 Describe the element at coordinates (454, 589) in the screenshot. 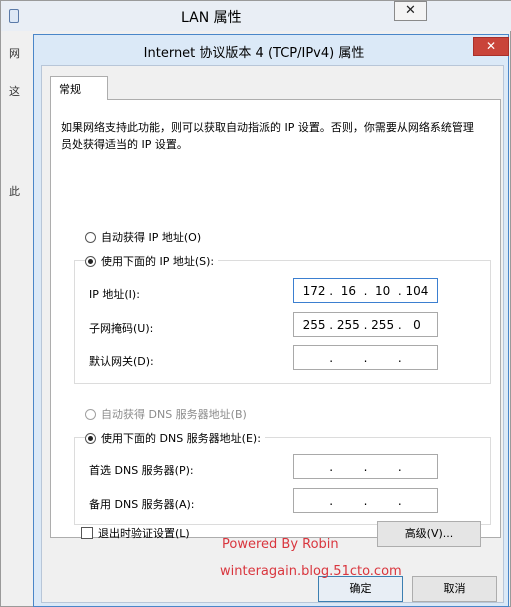

I see `cancel-button: 取消` at that location.